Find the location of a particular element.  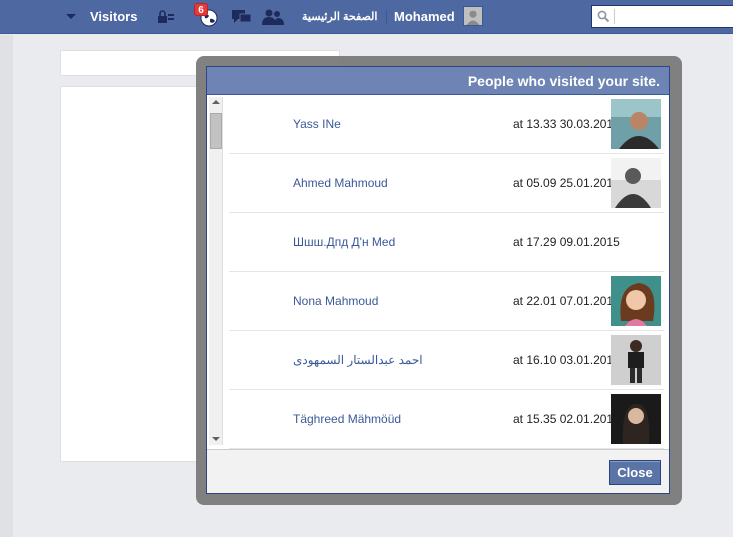

close-button: Close is located at coordinates (635, 472).